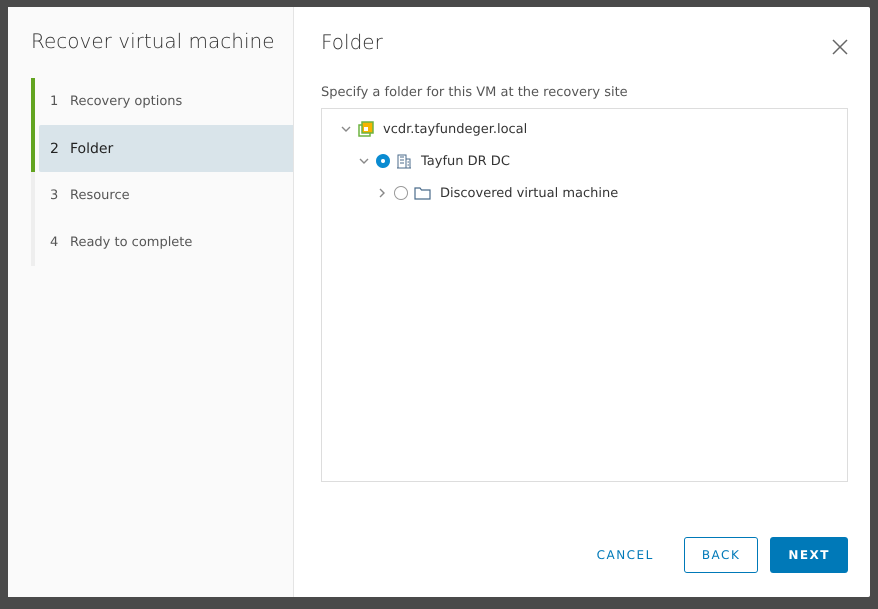  Describe the element at coordinates (721, 555) in the screenshot. I see `back-button: BACK` at that location.